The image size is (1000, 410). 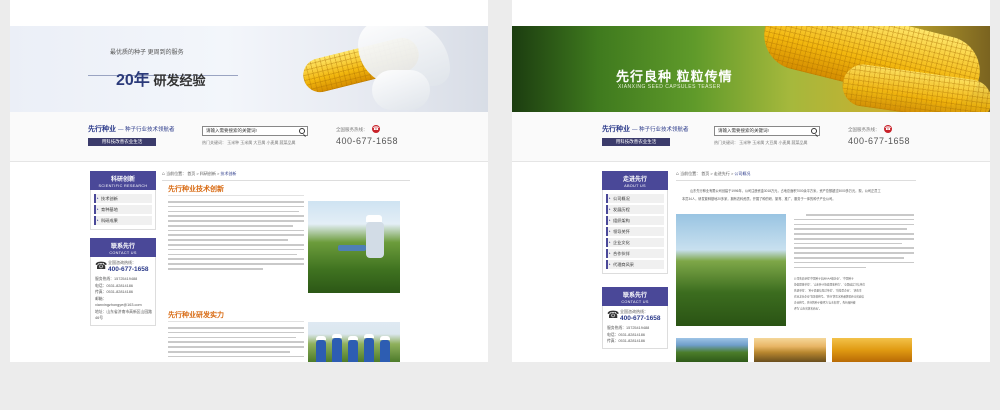 I want to click on banner-research: 最优质的种子 更周到的服务 20年 研发经验, so click(x=249, y=69).